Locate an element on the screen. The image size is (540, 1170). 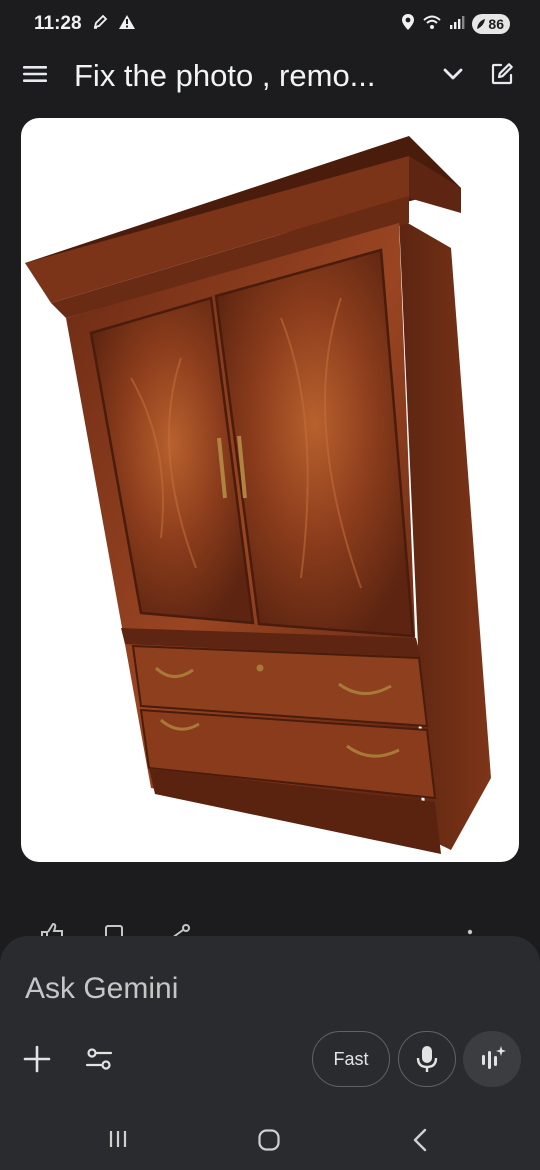
status-left: 11:28 is located at coordinates (85, 24).